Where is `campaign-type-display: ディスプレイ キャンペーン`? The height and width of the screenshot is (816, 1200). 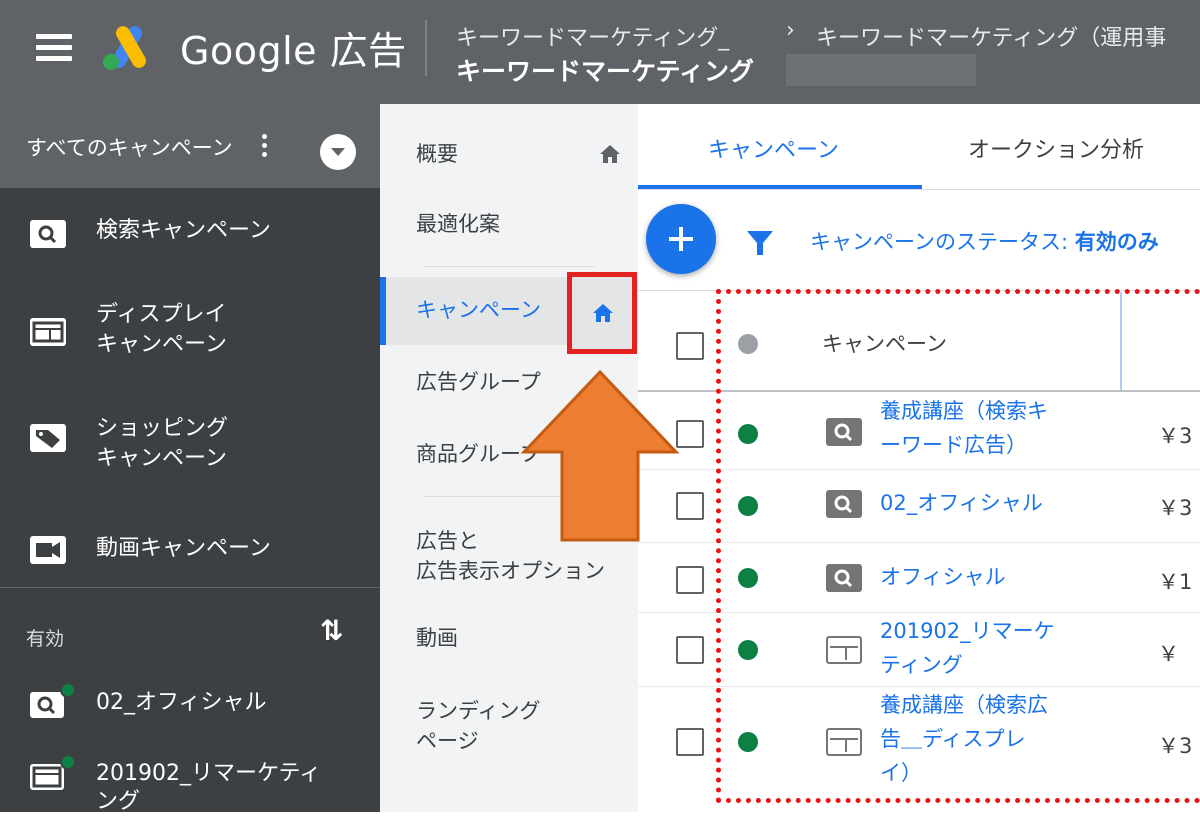 campaign-type-display: ディスプレイ キャンペーン is located at coordinates (190, 338).